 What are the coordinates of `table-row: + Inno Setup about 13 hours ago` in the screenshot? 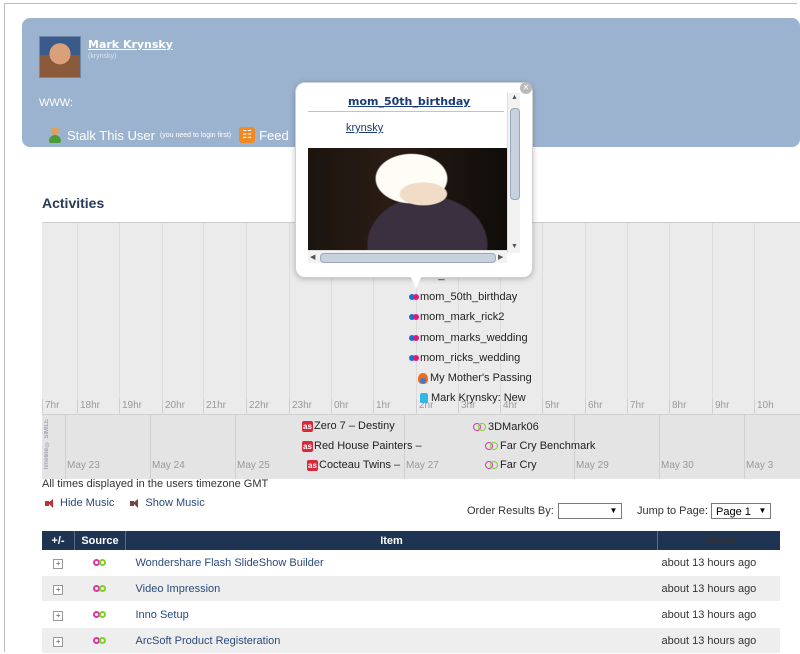 It's located at (411, 614).